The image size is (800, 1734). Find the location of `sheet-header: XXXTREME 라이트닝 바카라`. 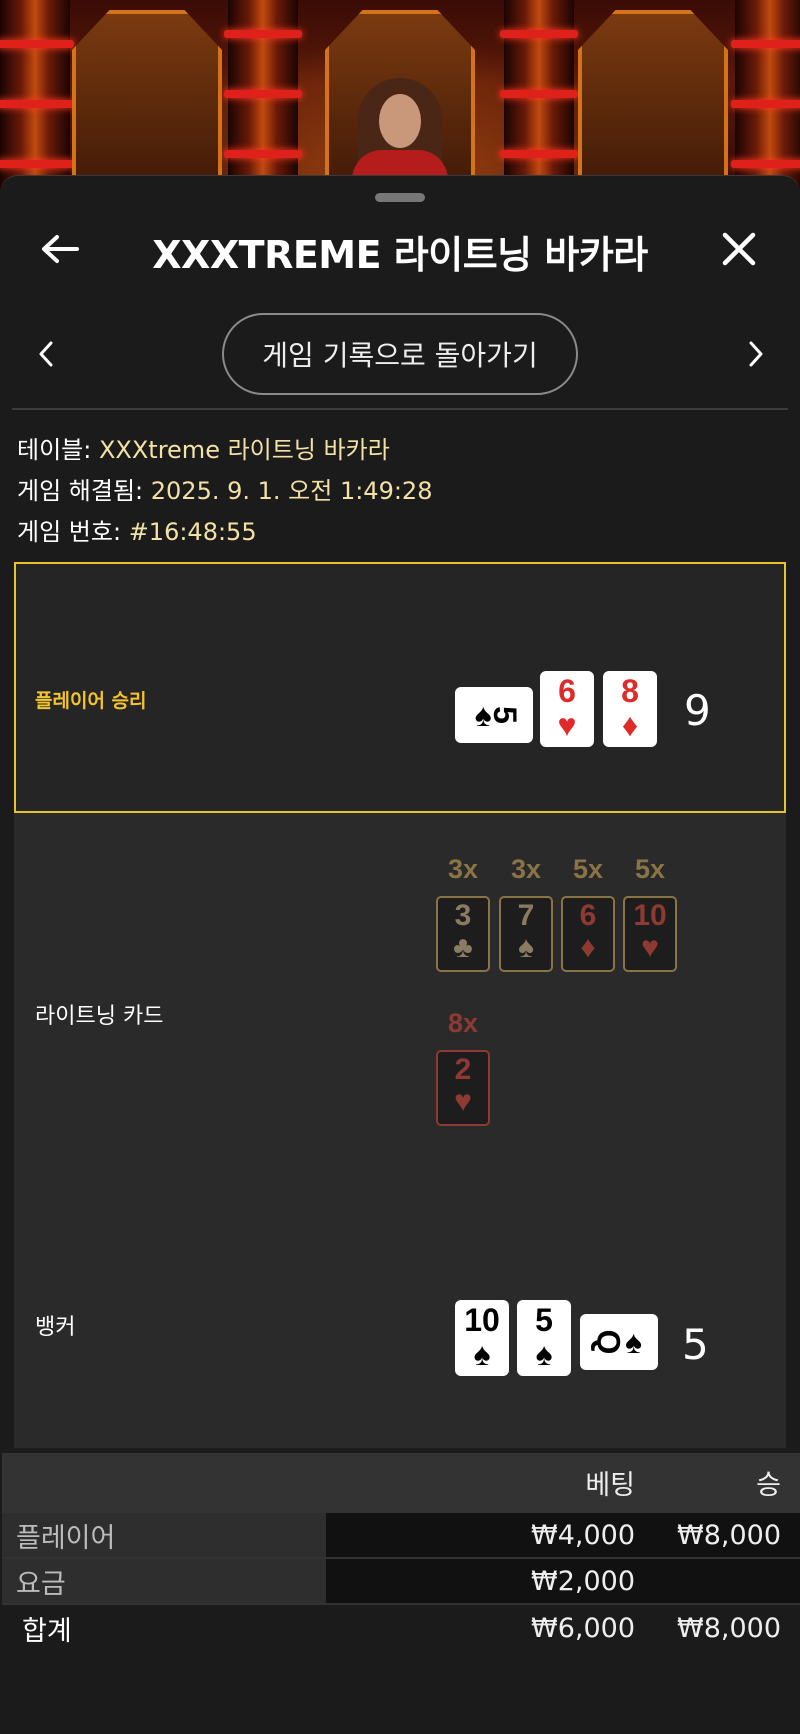

sheet-header: XXXTREME 라이트닝 바카라 is located at coordinates (400, 251).